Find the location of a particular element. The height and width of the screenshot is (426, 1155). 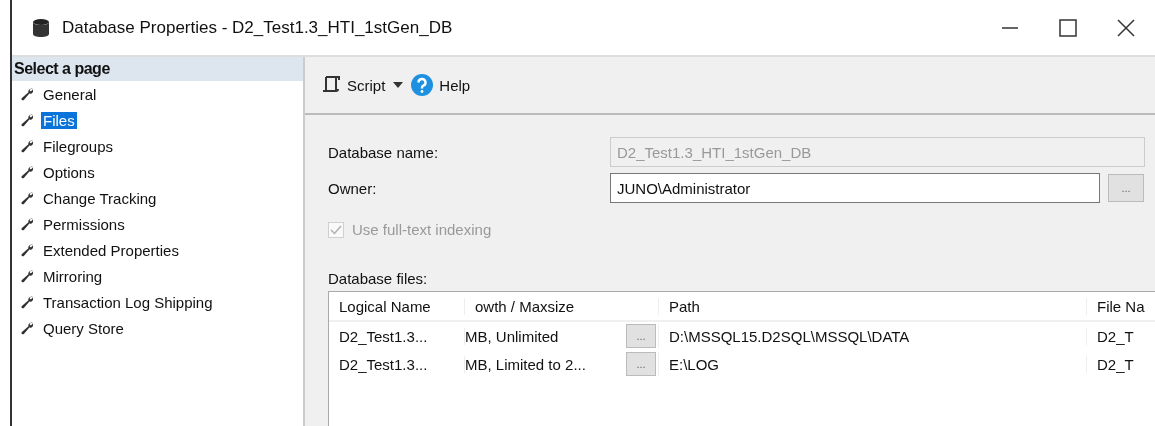

sidebar-item: Change Tracking is located at coordinates (100, 198).